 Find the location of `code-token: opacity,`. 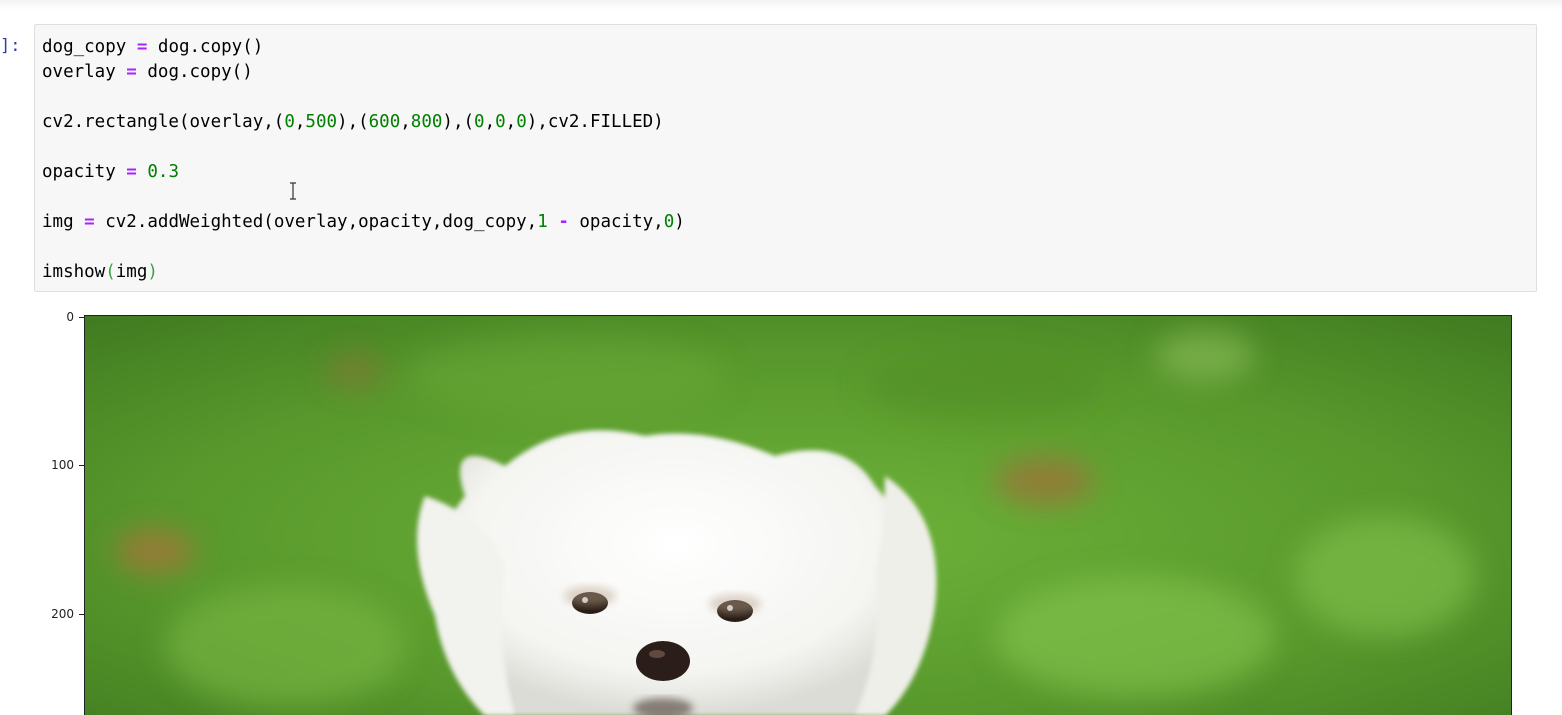

code-token: opacity, is located at coordinates (616, 222).